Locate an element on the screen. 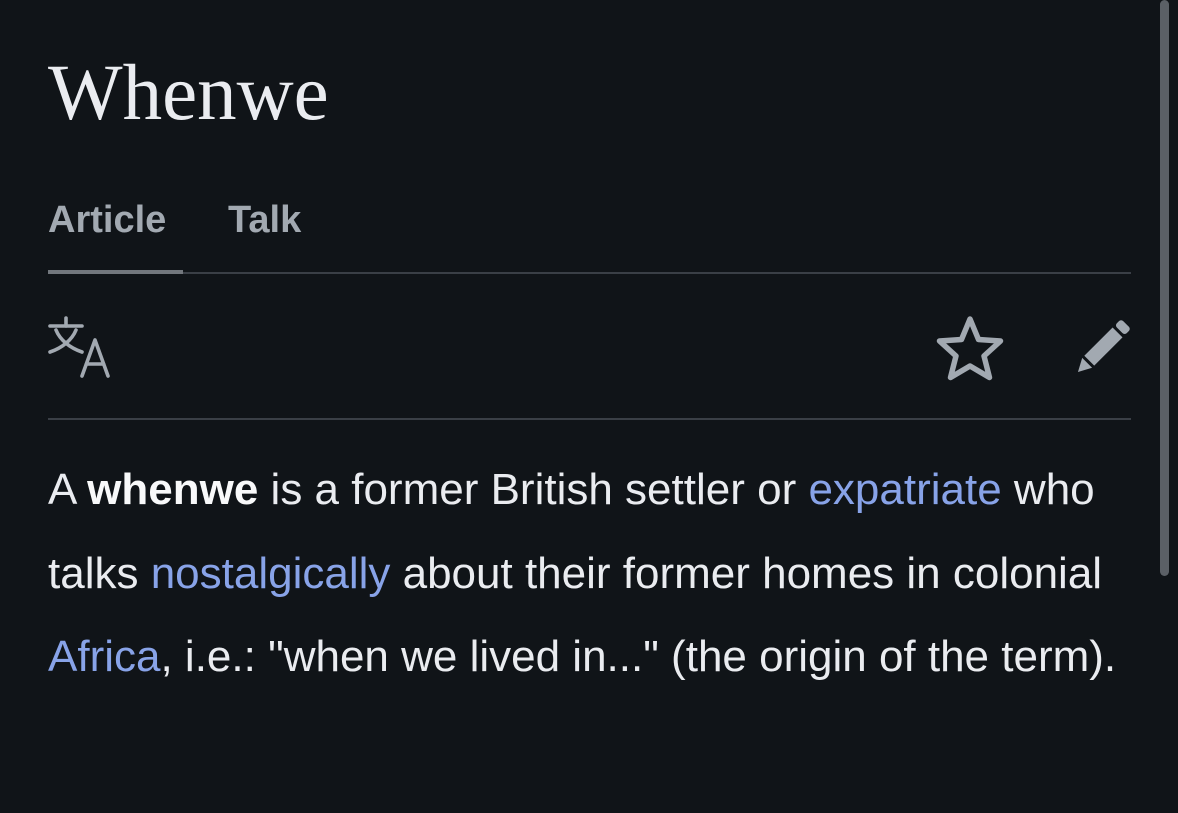  pencil-icon is located at coordinates (1102, 348).